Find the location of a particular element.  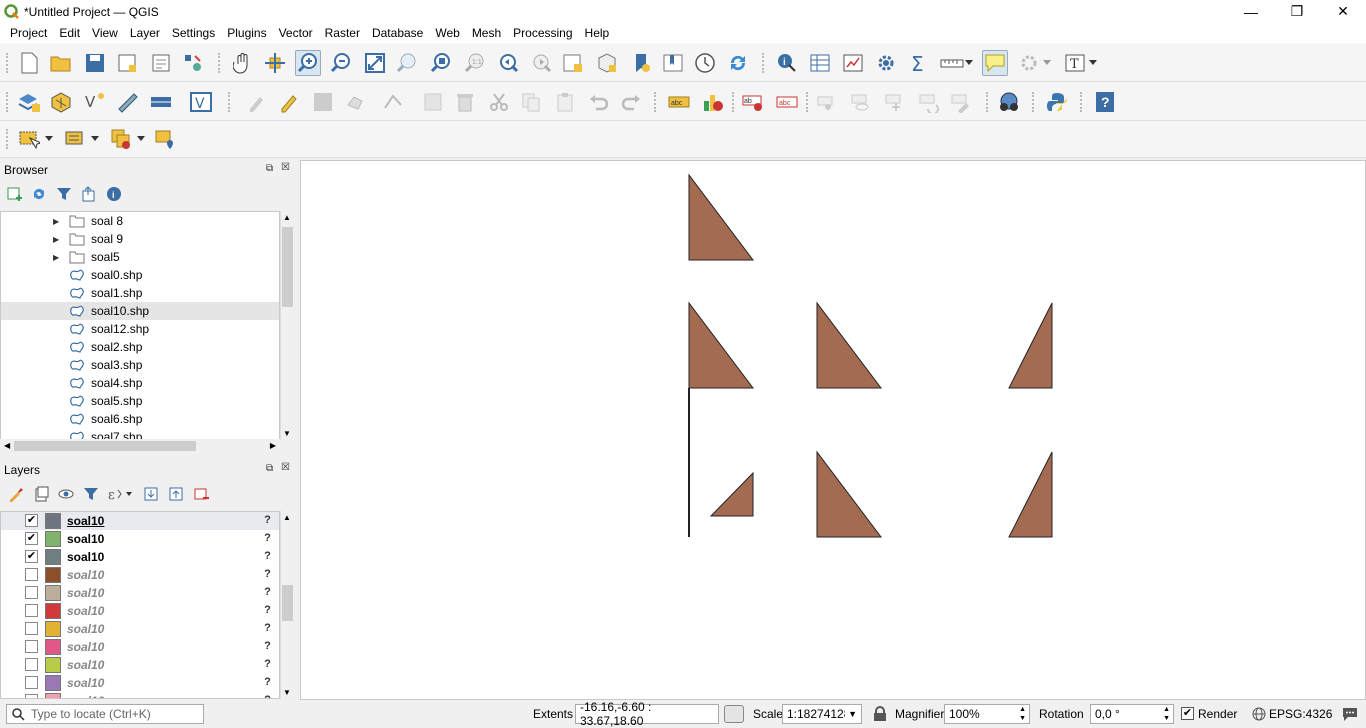

zoom-to-layer-icon is located at coordinates (441, 63).